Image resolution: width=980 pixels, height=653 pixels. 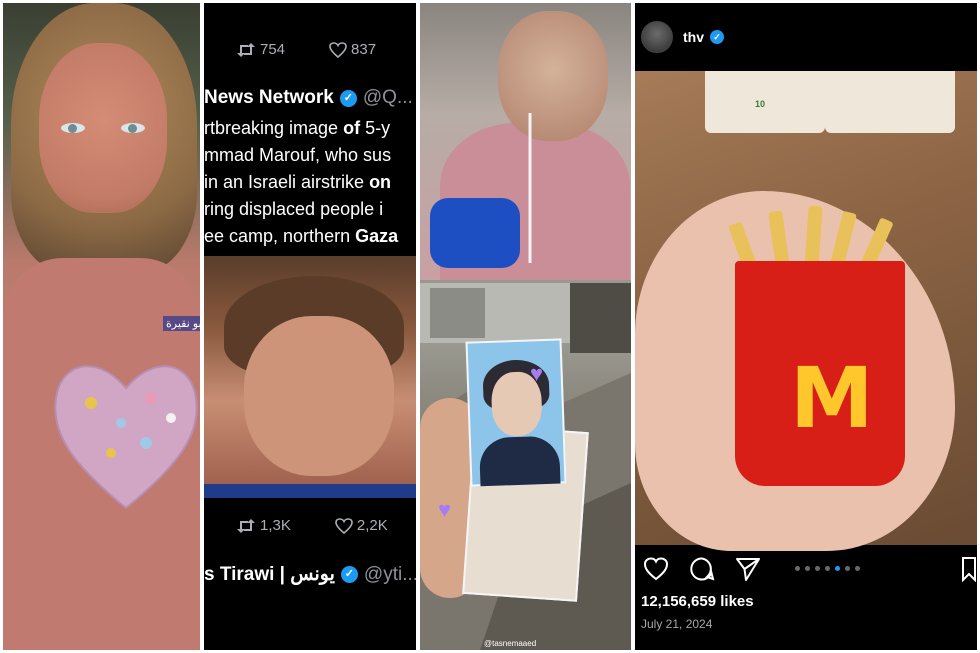 I want to click on photocard, so click(x=516, y=412).